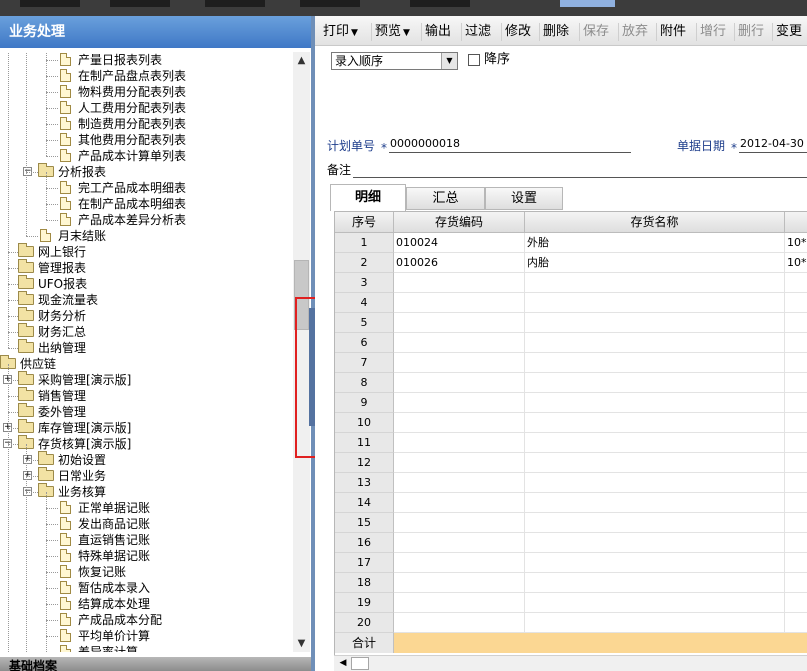 The height and width of the screenshot is (671, 807). What do you see at coordinates (364, 383) in the screenshot?
I see `row-number: 8` at bounding box center [364, 383].